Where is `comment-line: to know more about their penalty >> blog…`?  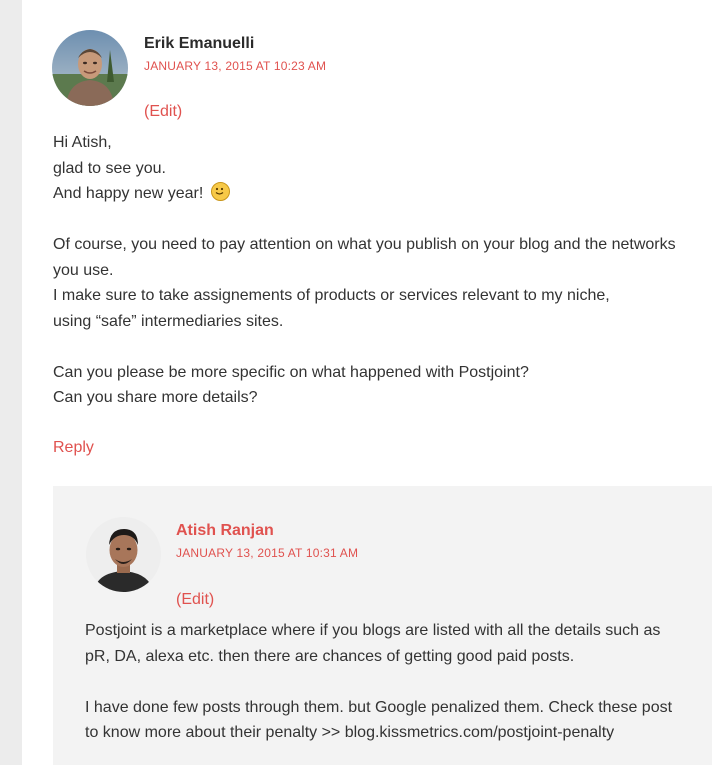
comment-line: to know more about their penalty >> blog… is located at coordinates (350, 732).